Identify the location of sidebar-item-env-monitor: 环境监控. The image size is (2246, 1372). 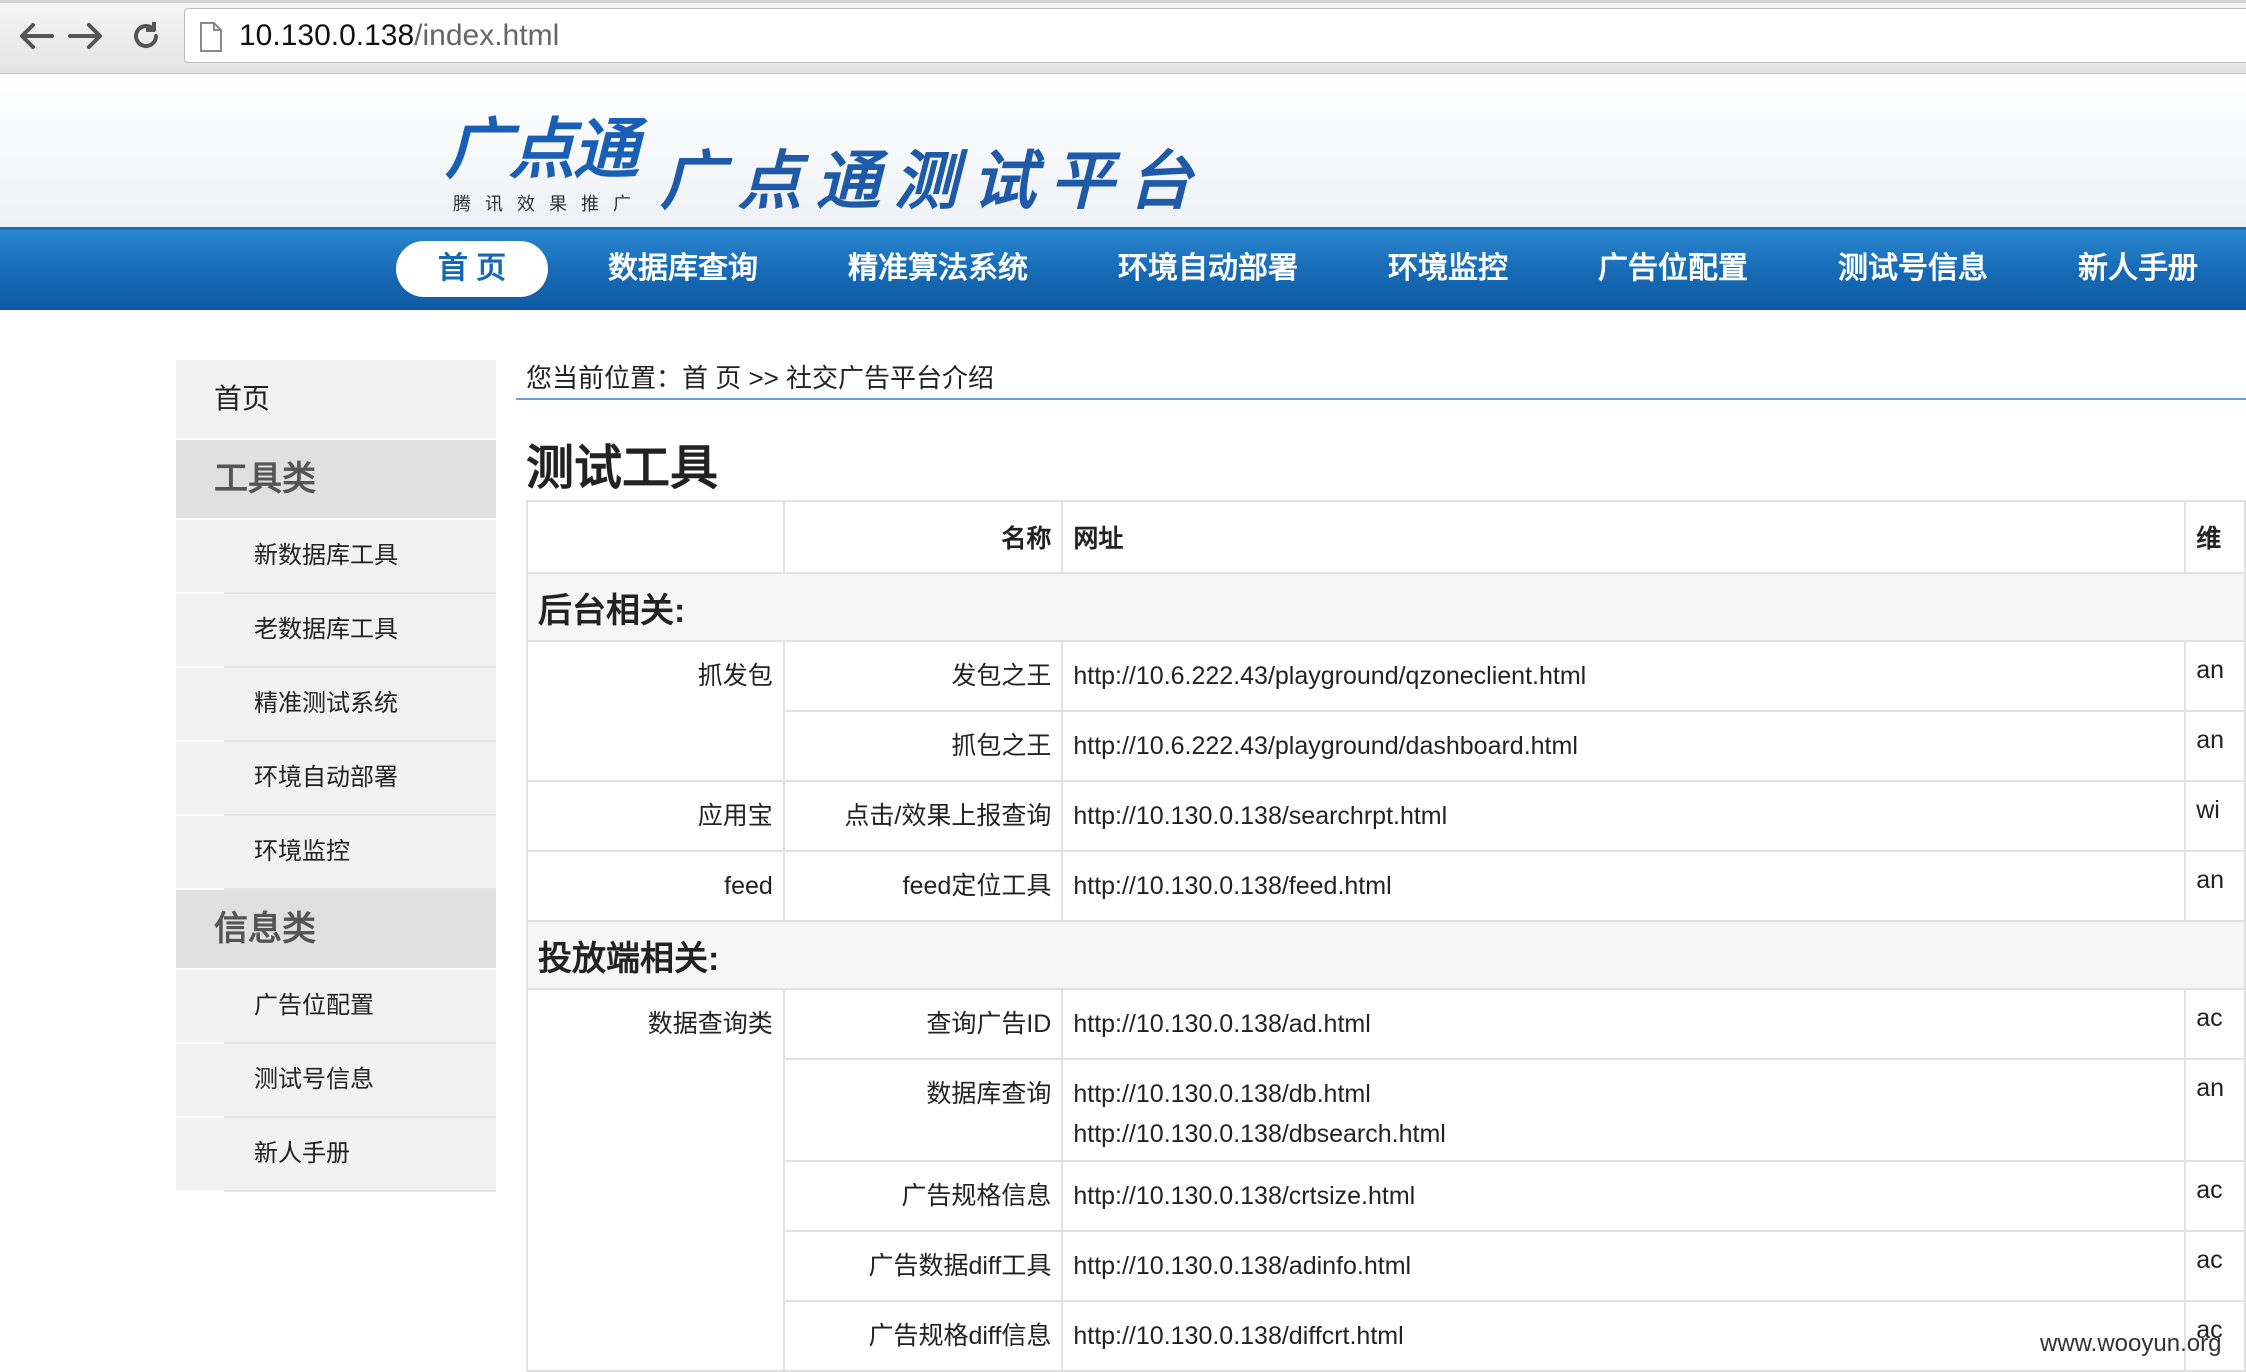
(336, 853).